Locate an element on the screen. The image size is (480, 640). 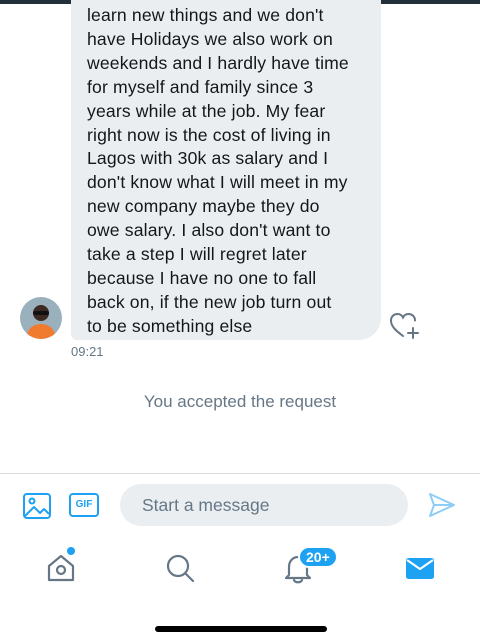
message-timestamp: 09:21 is located at coordinates (87, 351).